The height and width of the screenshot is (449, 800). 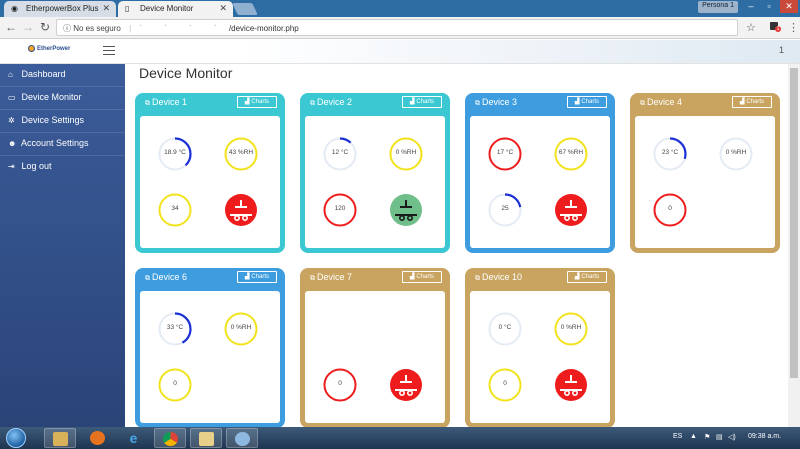 What do you see at coordinates (241, 329) in the screenshot?
I see `gauge: 0 %RH` at bounding box center [241, 329].